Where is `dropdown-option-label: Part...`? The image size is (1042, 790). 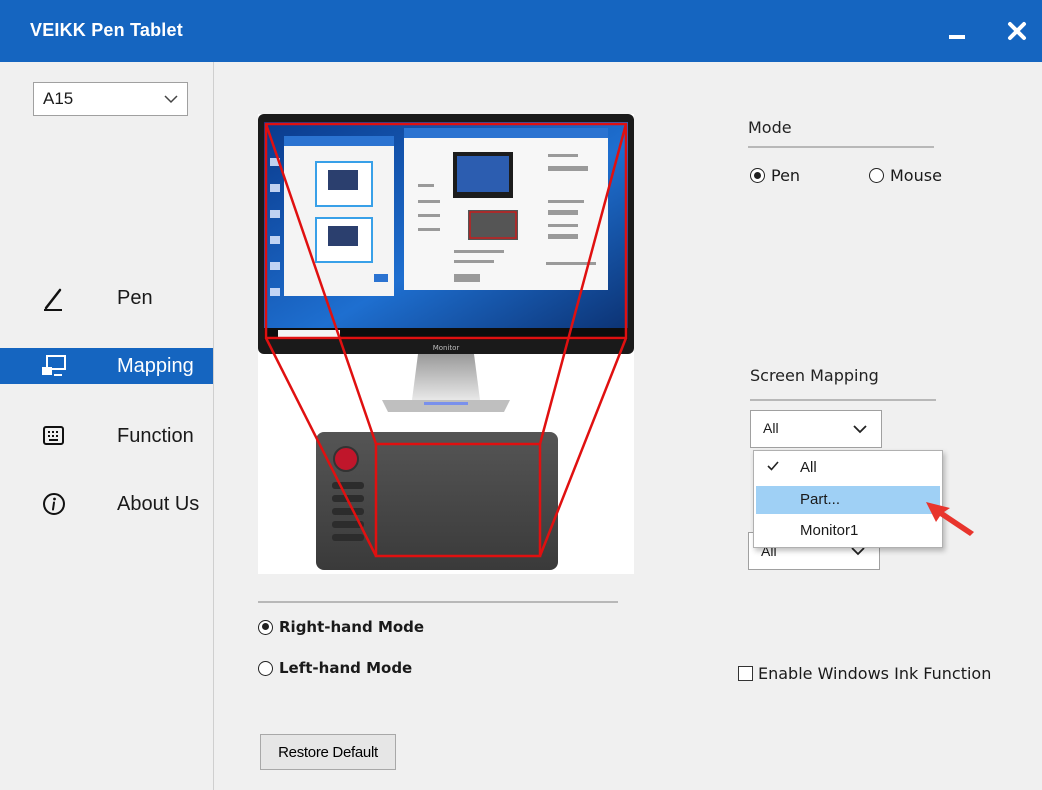
dropdown-option-label: Part... is located at coordinates (820, 499).